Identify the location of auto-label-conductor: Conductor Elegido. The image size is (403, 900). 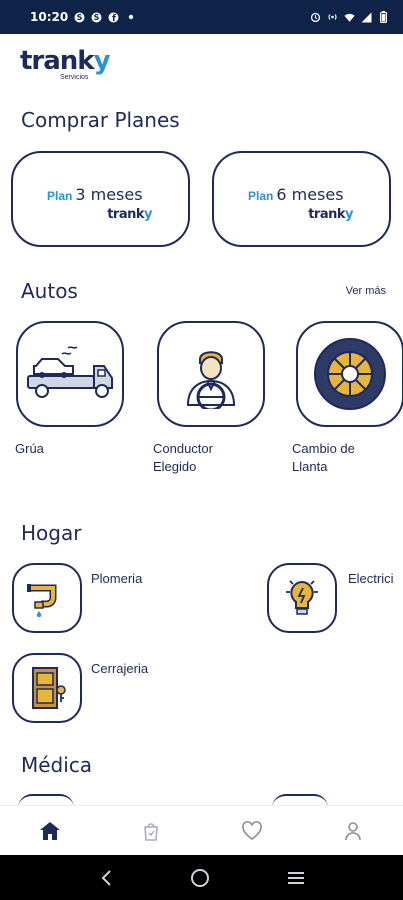
(183, 457).